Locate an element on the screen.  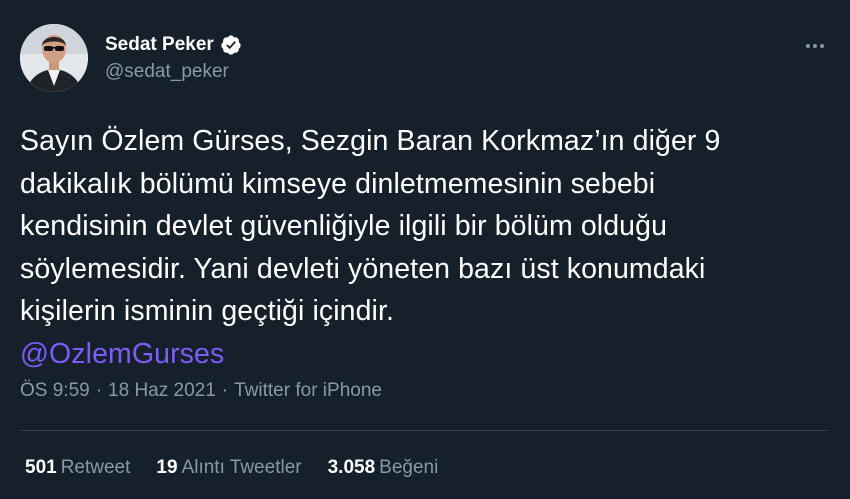
display-name-row: Sedat Peker is located at coordinates (173, 45).